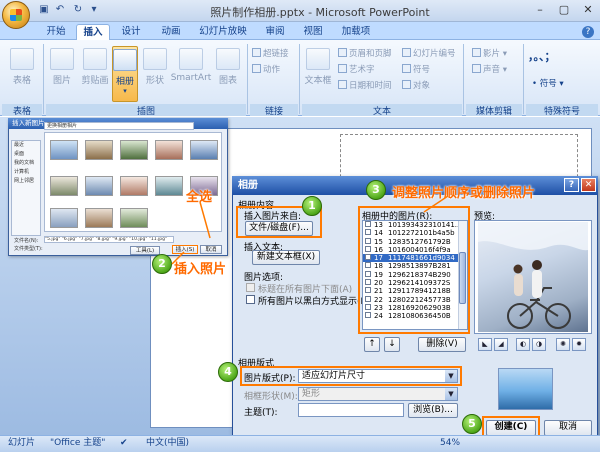  What do you see at coordinates (167, 443) in the screenshot?
I see `status-language: 中文(中国)` at bounding box center [167, 443].